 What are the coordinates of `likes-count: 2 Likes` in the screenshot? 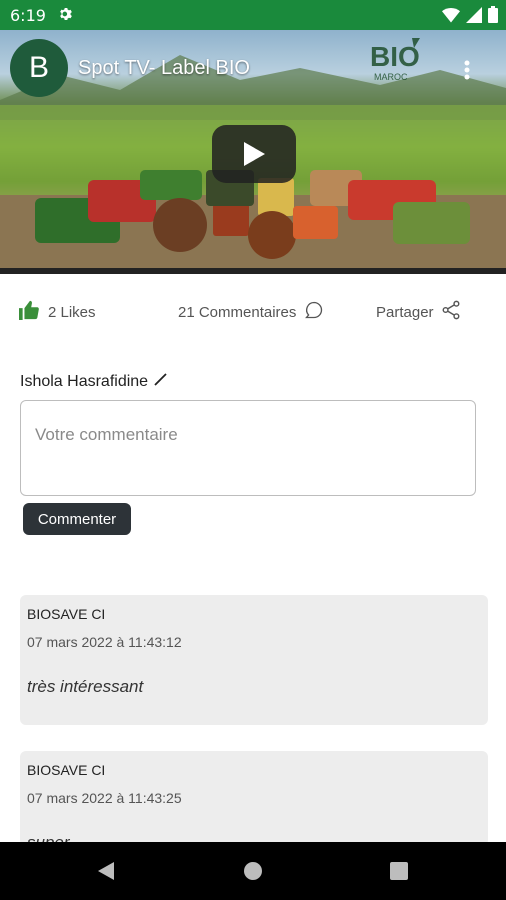 It's located at (72, 312).